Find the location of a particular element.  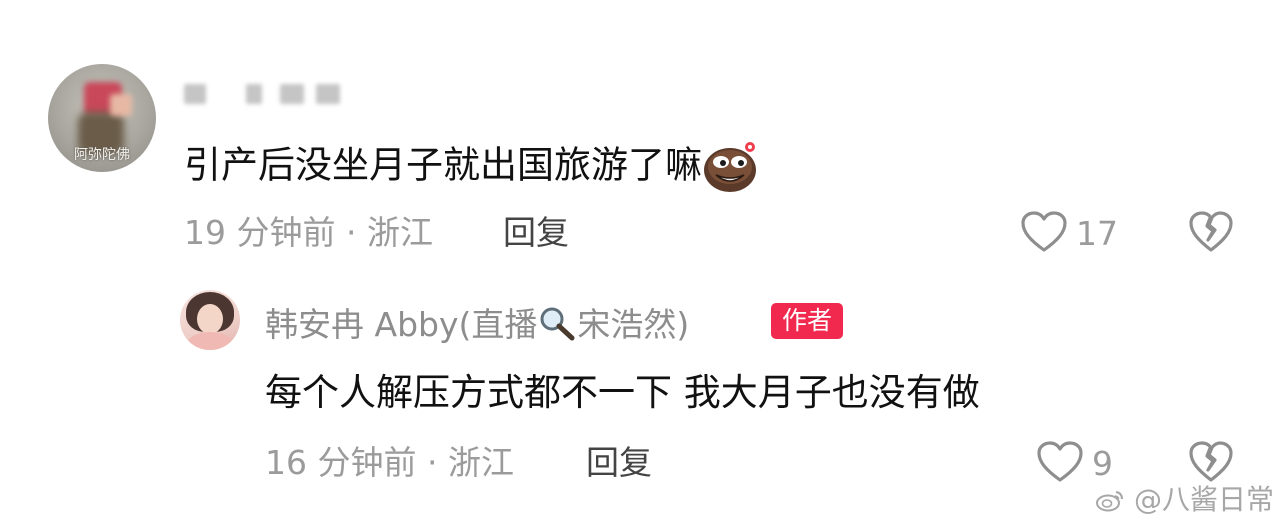

author-badge: 作者 is located at coordinates (807, 321).